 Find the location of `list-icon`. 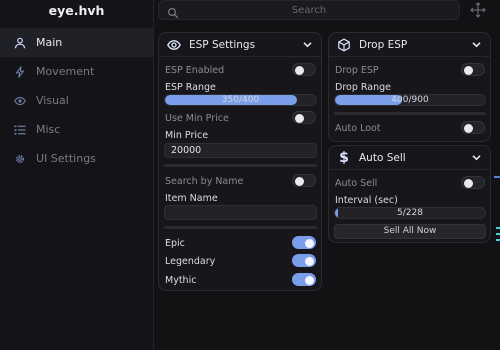

list-icon is located at coordinates (20, 130).